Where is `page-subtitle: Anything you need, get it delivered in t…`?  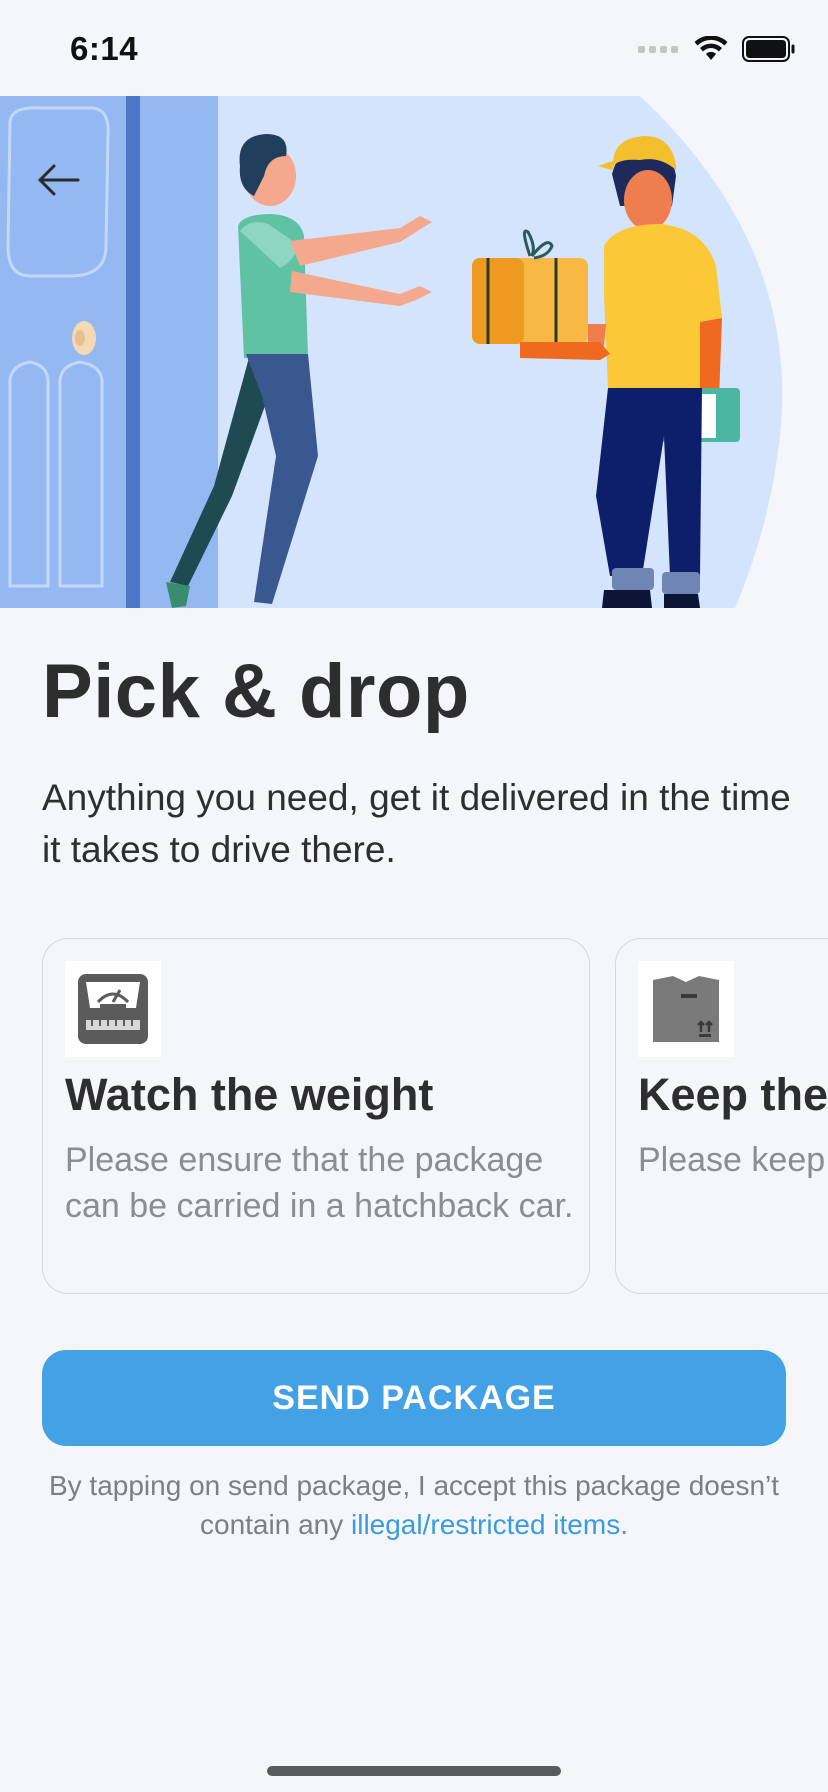 page-subtitle: Anything you need, get it delivered in t… is located at coordinates (416, 823).